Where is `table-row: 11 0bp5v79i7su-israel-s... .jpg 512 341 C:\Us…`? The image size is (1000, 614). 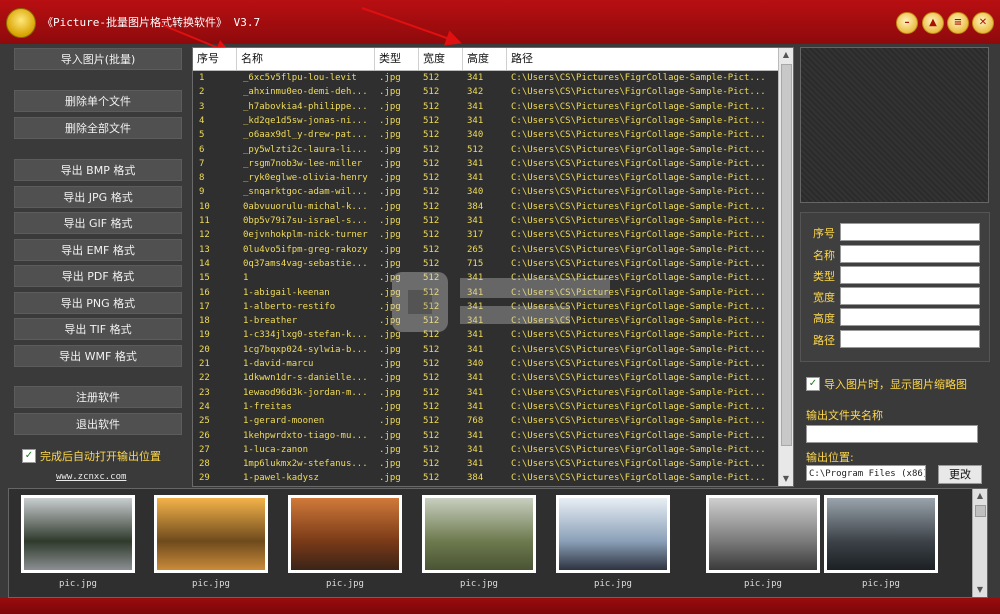
table-row: 11 0bp5v79i7su-israel-s... .jpg 512 341 C:\Us… is located at coordinates (486, 221).